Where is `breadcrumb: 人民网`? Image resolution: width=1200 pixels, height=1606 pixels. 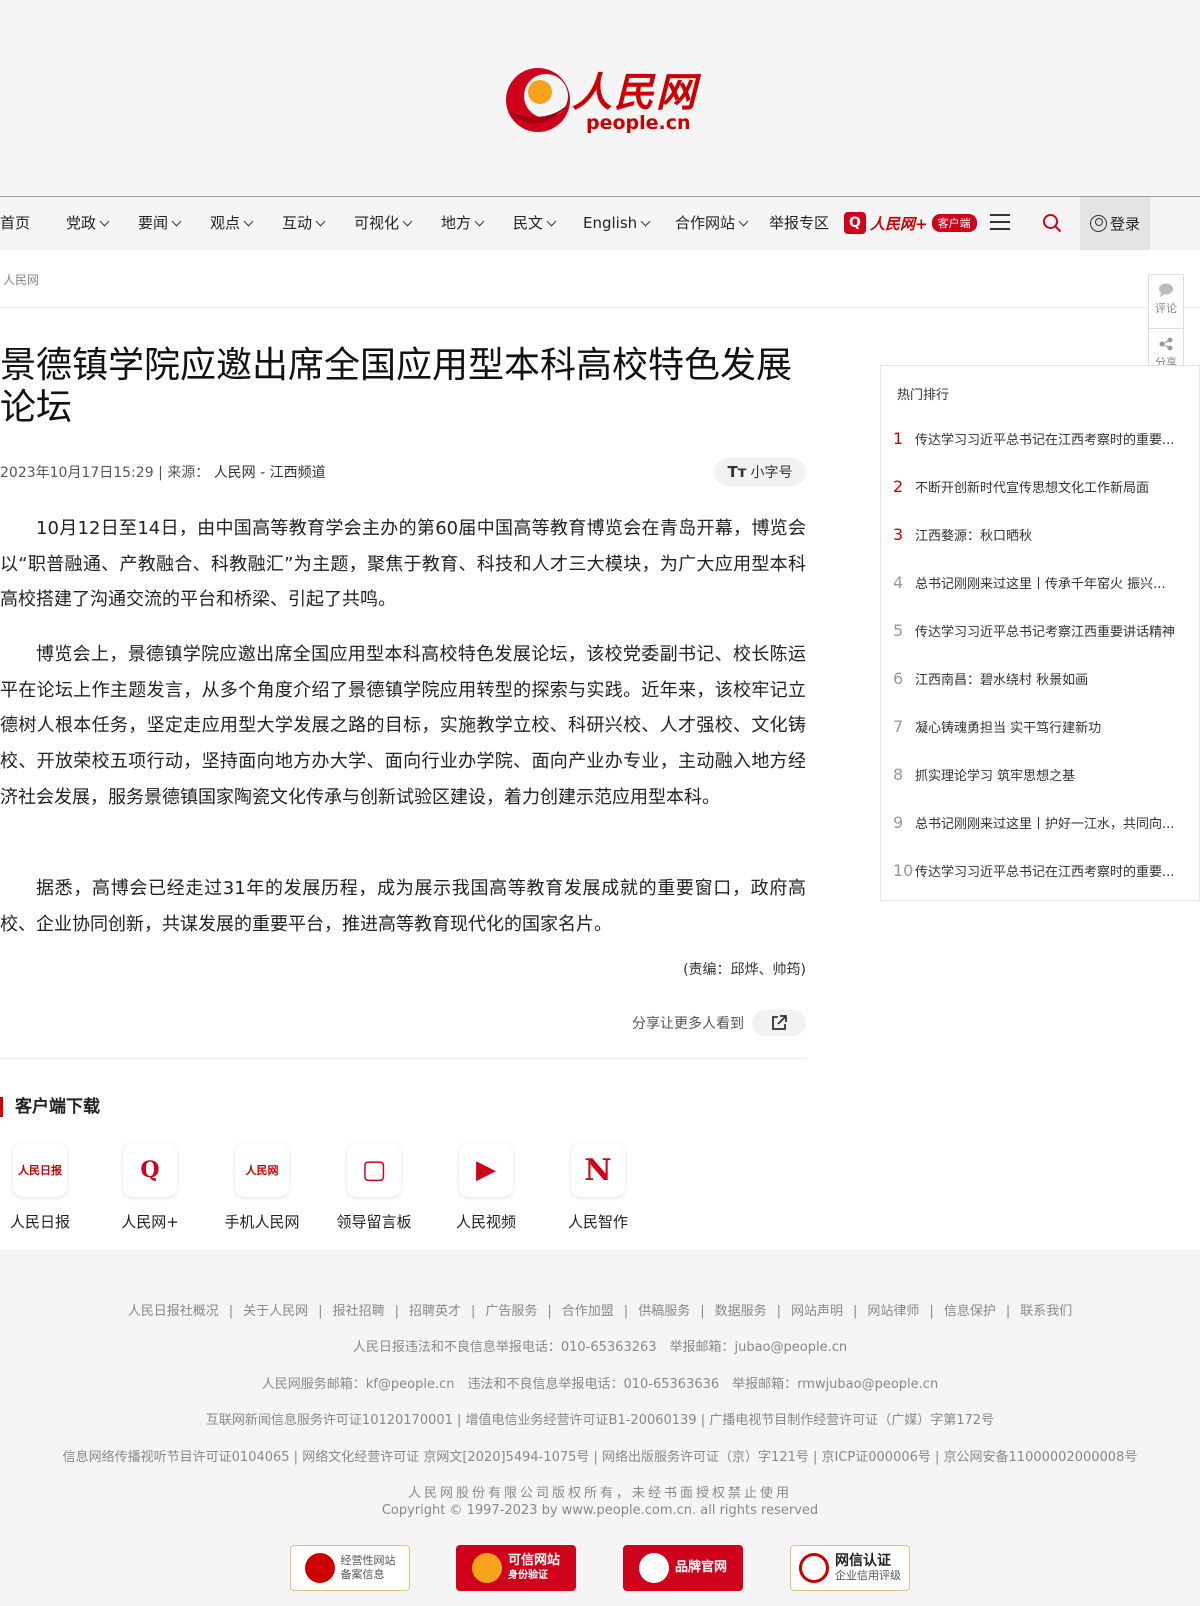 breadcrumb: 人民网 is located at coordinates (21, 279).